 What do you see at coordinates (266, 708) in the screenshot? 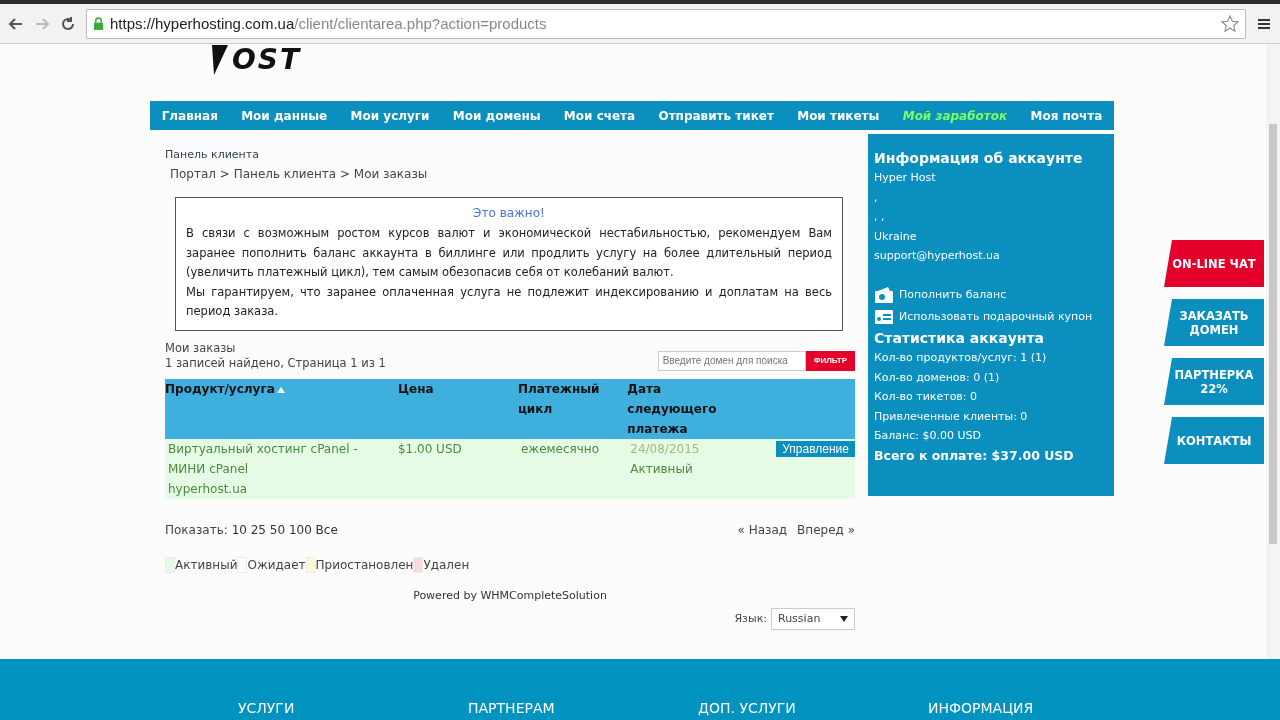
I see `footer-heading: УСЛУГИ` at bounding box center [266, 708].